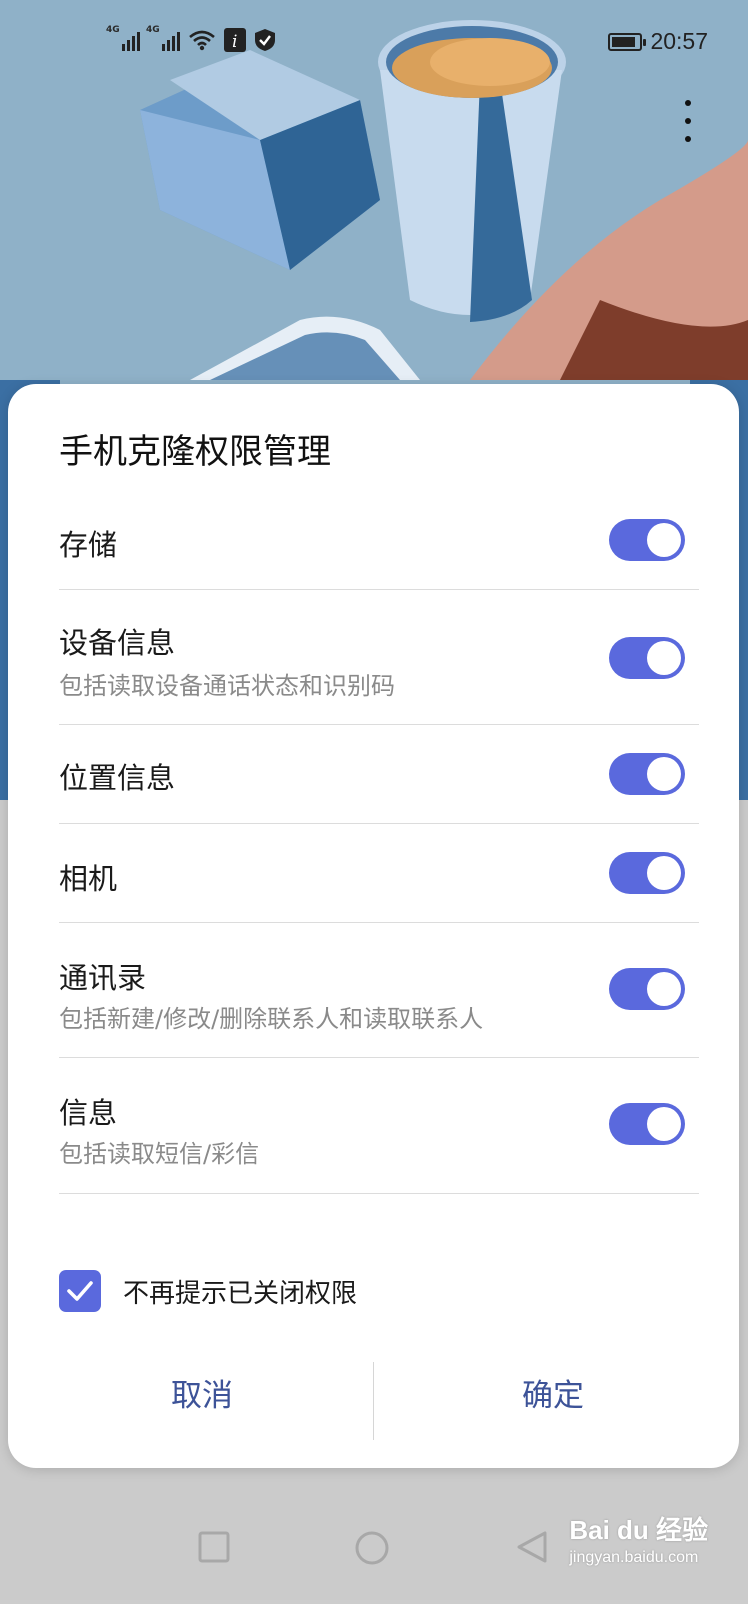  Describe the element at coordinates (227, 686) in the screenshot. I see `permission-desc: 包括读取设备通话状态和识别码` at that location.